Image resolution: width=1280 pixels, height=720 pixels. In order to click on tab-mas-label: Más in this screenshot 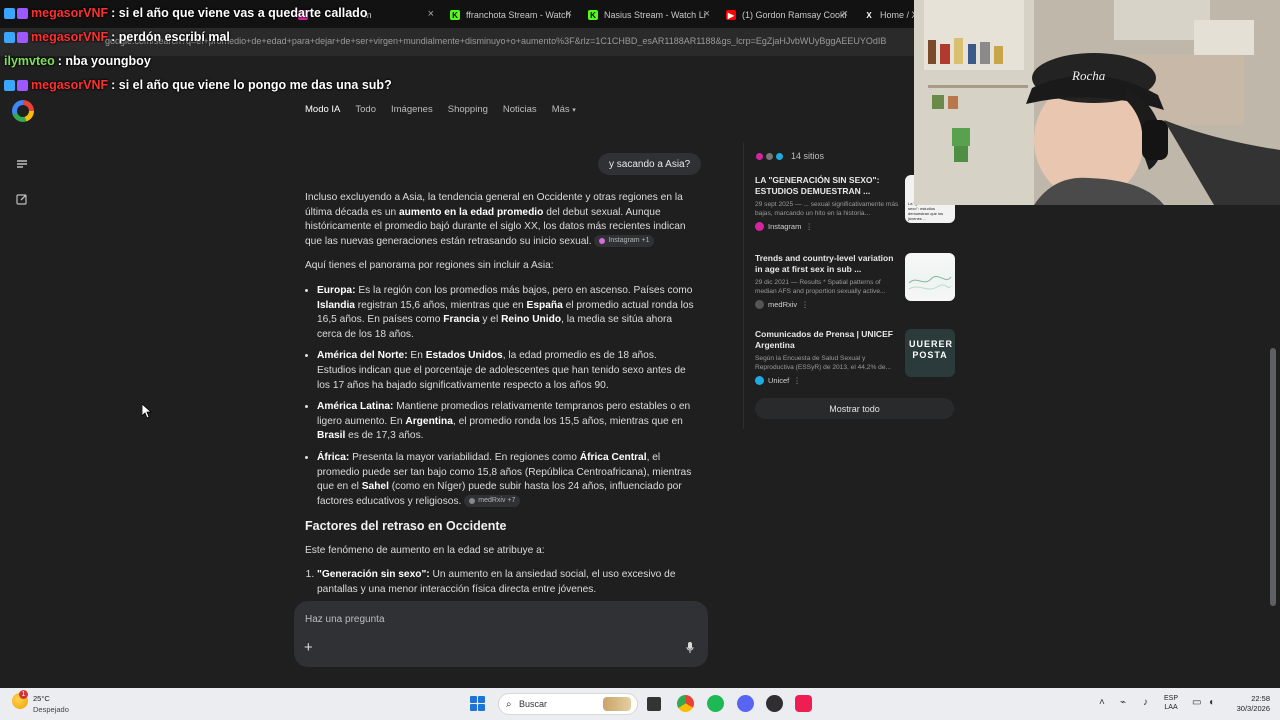, I will do `click(560, 109)`.